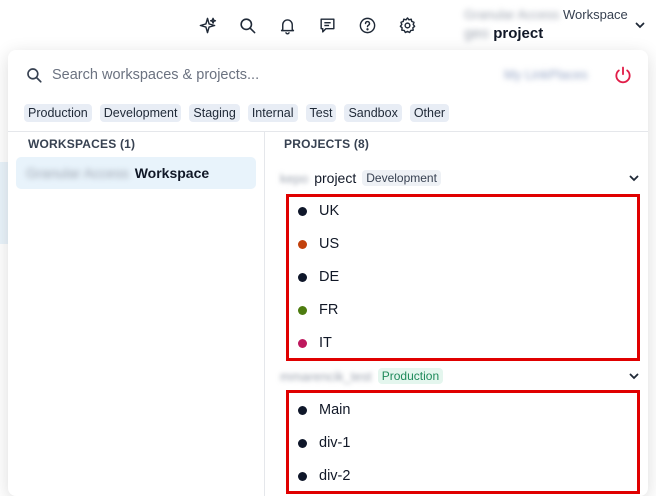 The height and width of the screenshot is (496, 656). Describe the element at coordinates (335, 410) in the screenshot. I see `project-item-label: Main` at that location.